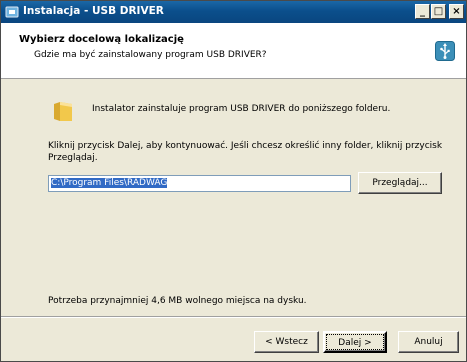 This screenshot has height=362, width=467. I want to click on folder-icon, so click(63, 111).